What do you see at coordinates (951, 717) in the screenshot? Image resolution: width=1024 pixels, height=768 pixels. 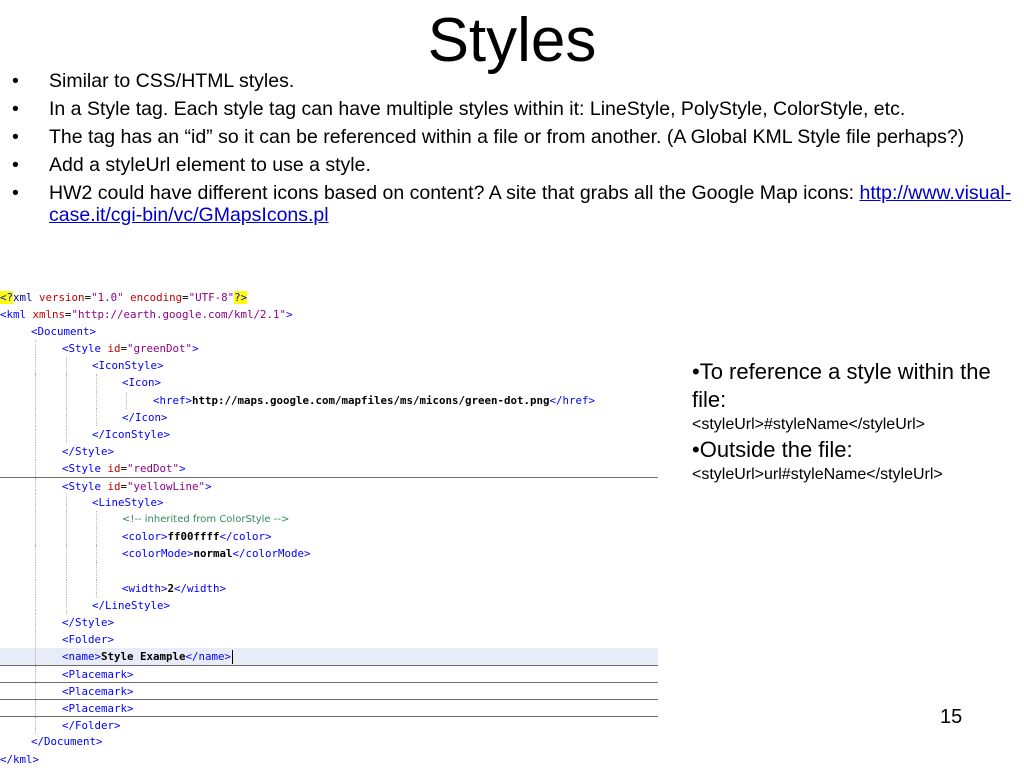 I see `page-number: 15` at bounding box center [951, 717].